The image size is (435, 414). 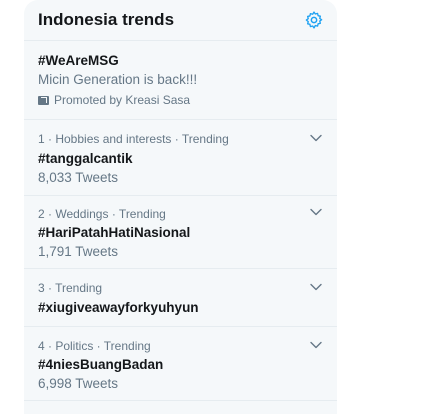 I want to click on trend-meta: 1 · Hobbies and interests · Trending, so click(x=133, y=139).